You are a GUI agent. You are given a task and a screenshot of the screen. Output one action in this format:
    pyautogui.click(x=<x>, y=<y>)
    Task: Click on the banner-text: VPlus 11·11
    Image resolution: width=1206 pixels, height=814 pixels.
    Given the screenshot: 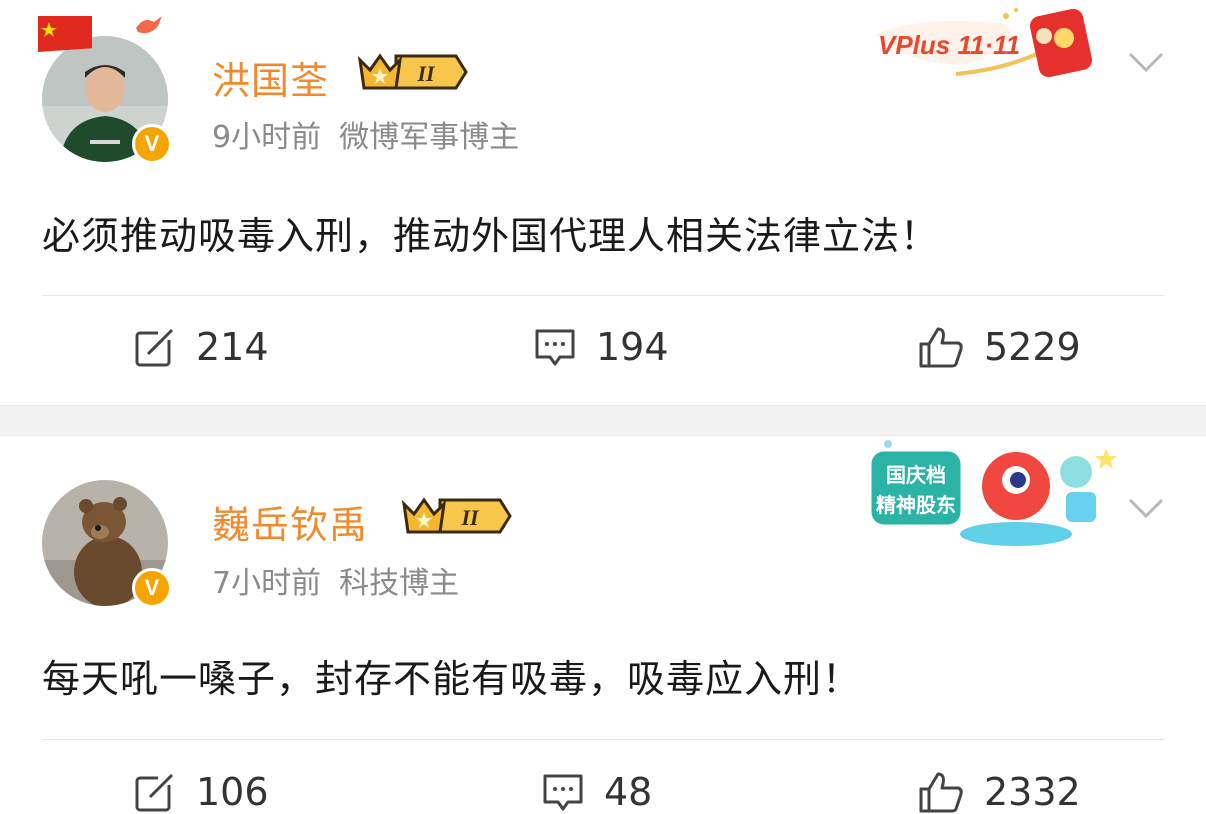 What is the action you would take?
    pyautogui.click(x=949, y=45)
    